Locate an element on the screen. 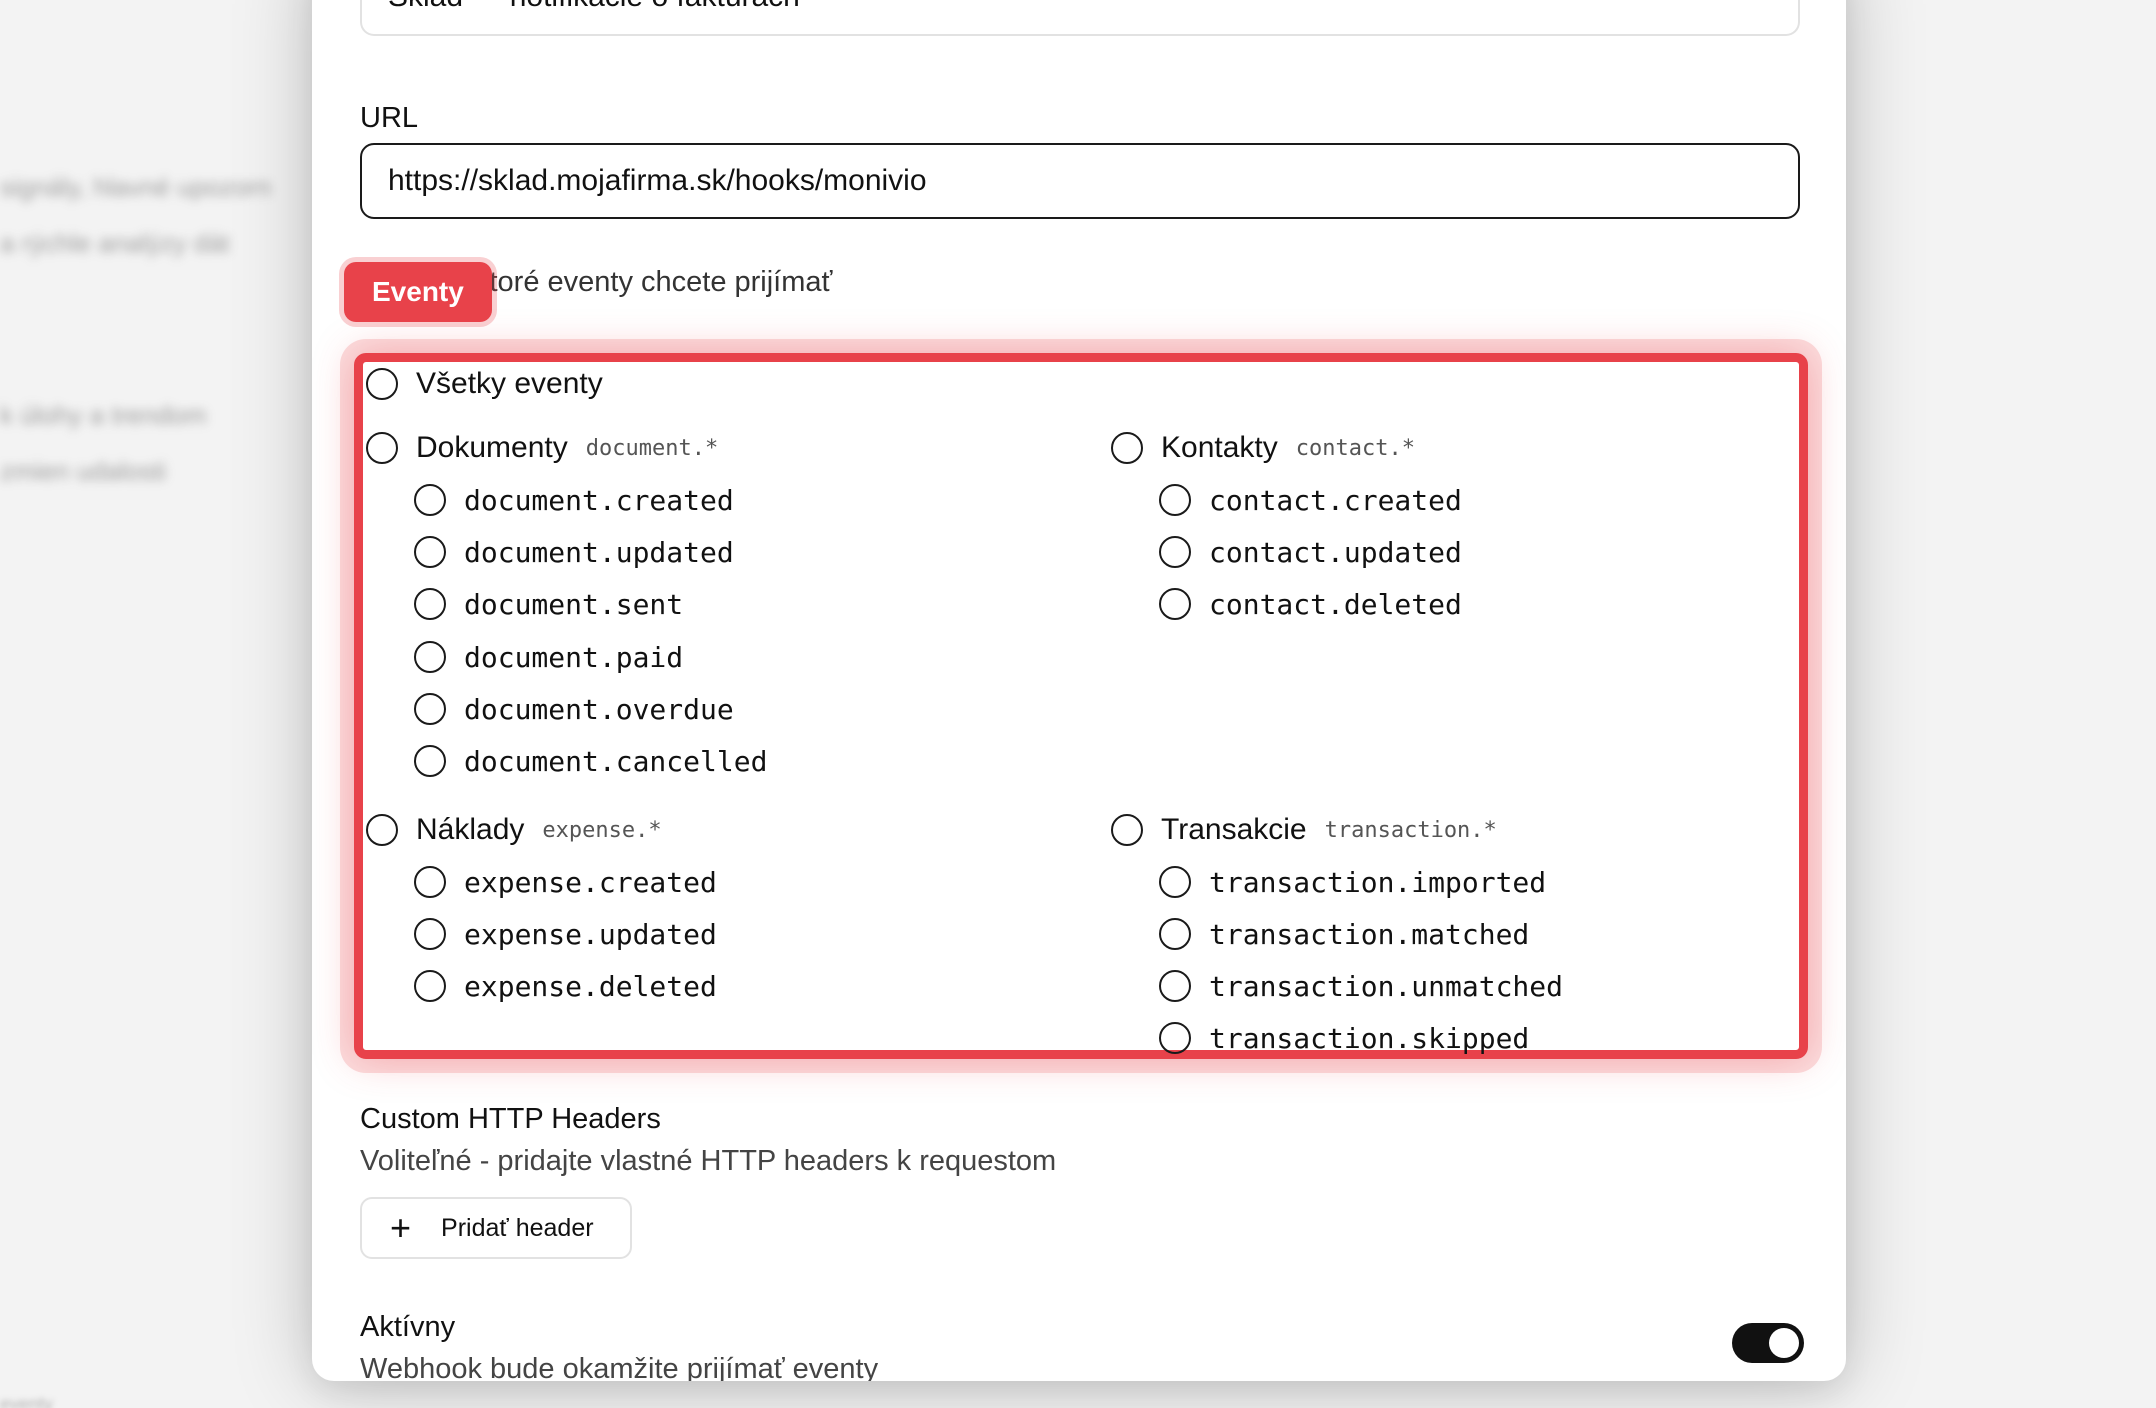  option-document-sent: document.sent is located at coordinates (548, 604).